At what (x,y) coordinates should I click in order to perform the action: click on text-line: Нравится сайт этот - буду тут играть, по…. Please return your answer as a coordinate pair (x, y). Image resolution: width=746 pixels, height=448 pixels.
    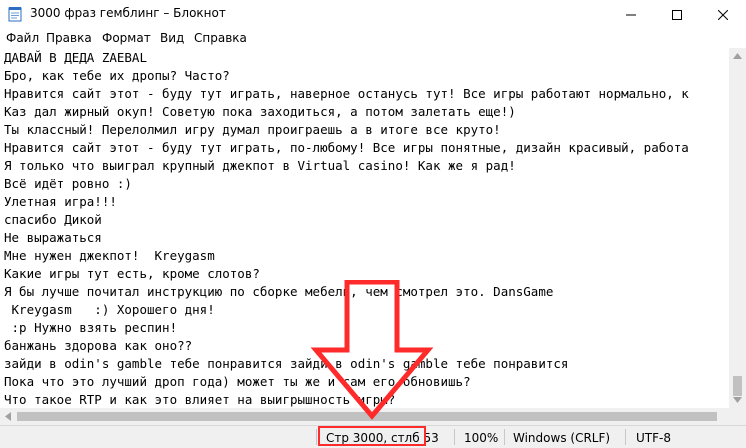
    Looking at the image, I should click on (346, 147).